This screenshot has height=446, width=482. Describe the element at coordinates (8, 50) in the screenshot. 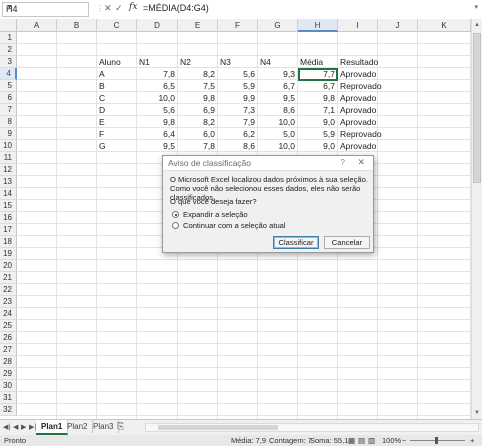

I see `row-header-2: 2` at that location.